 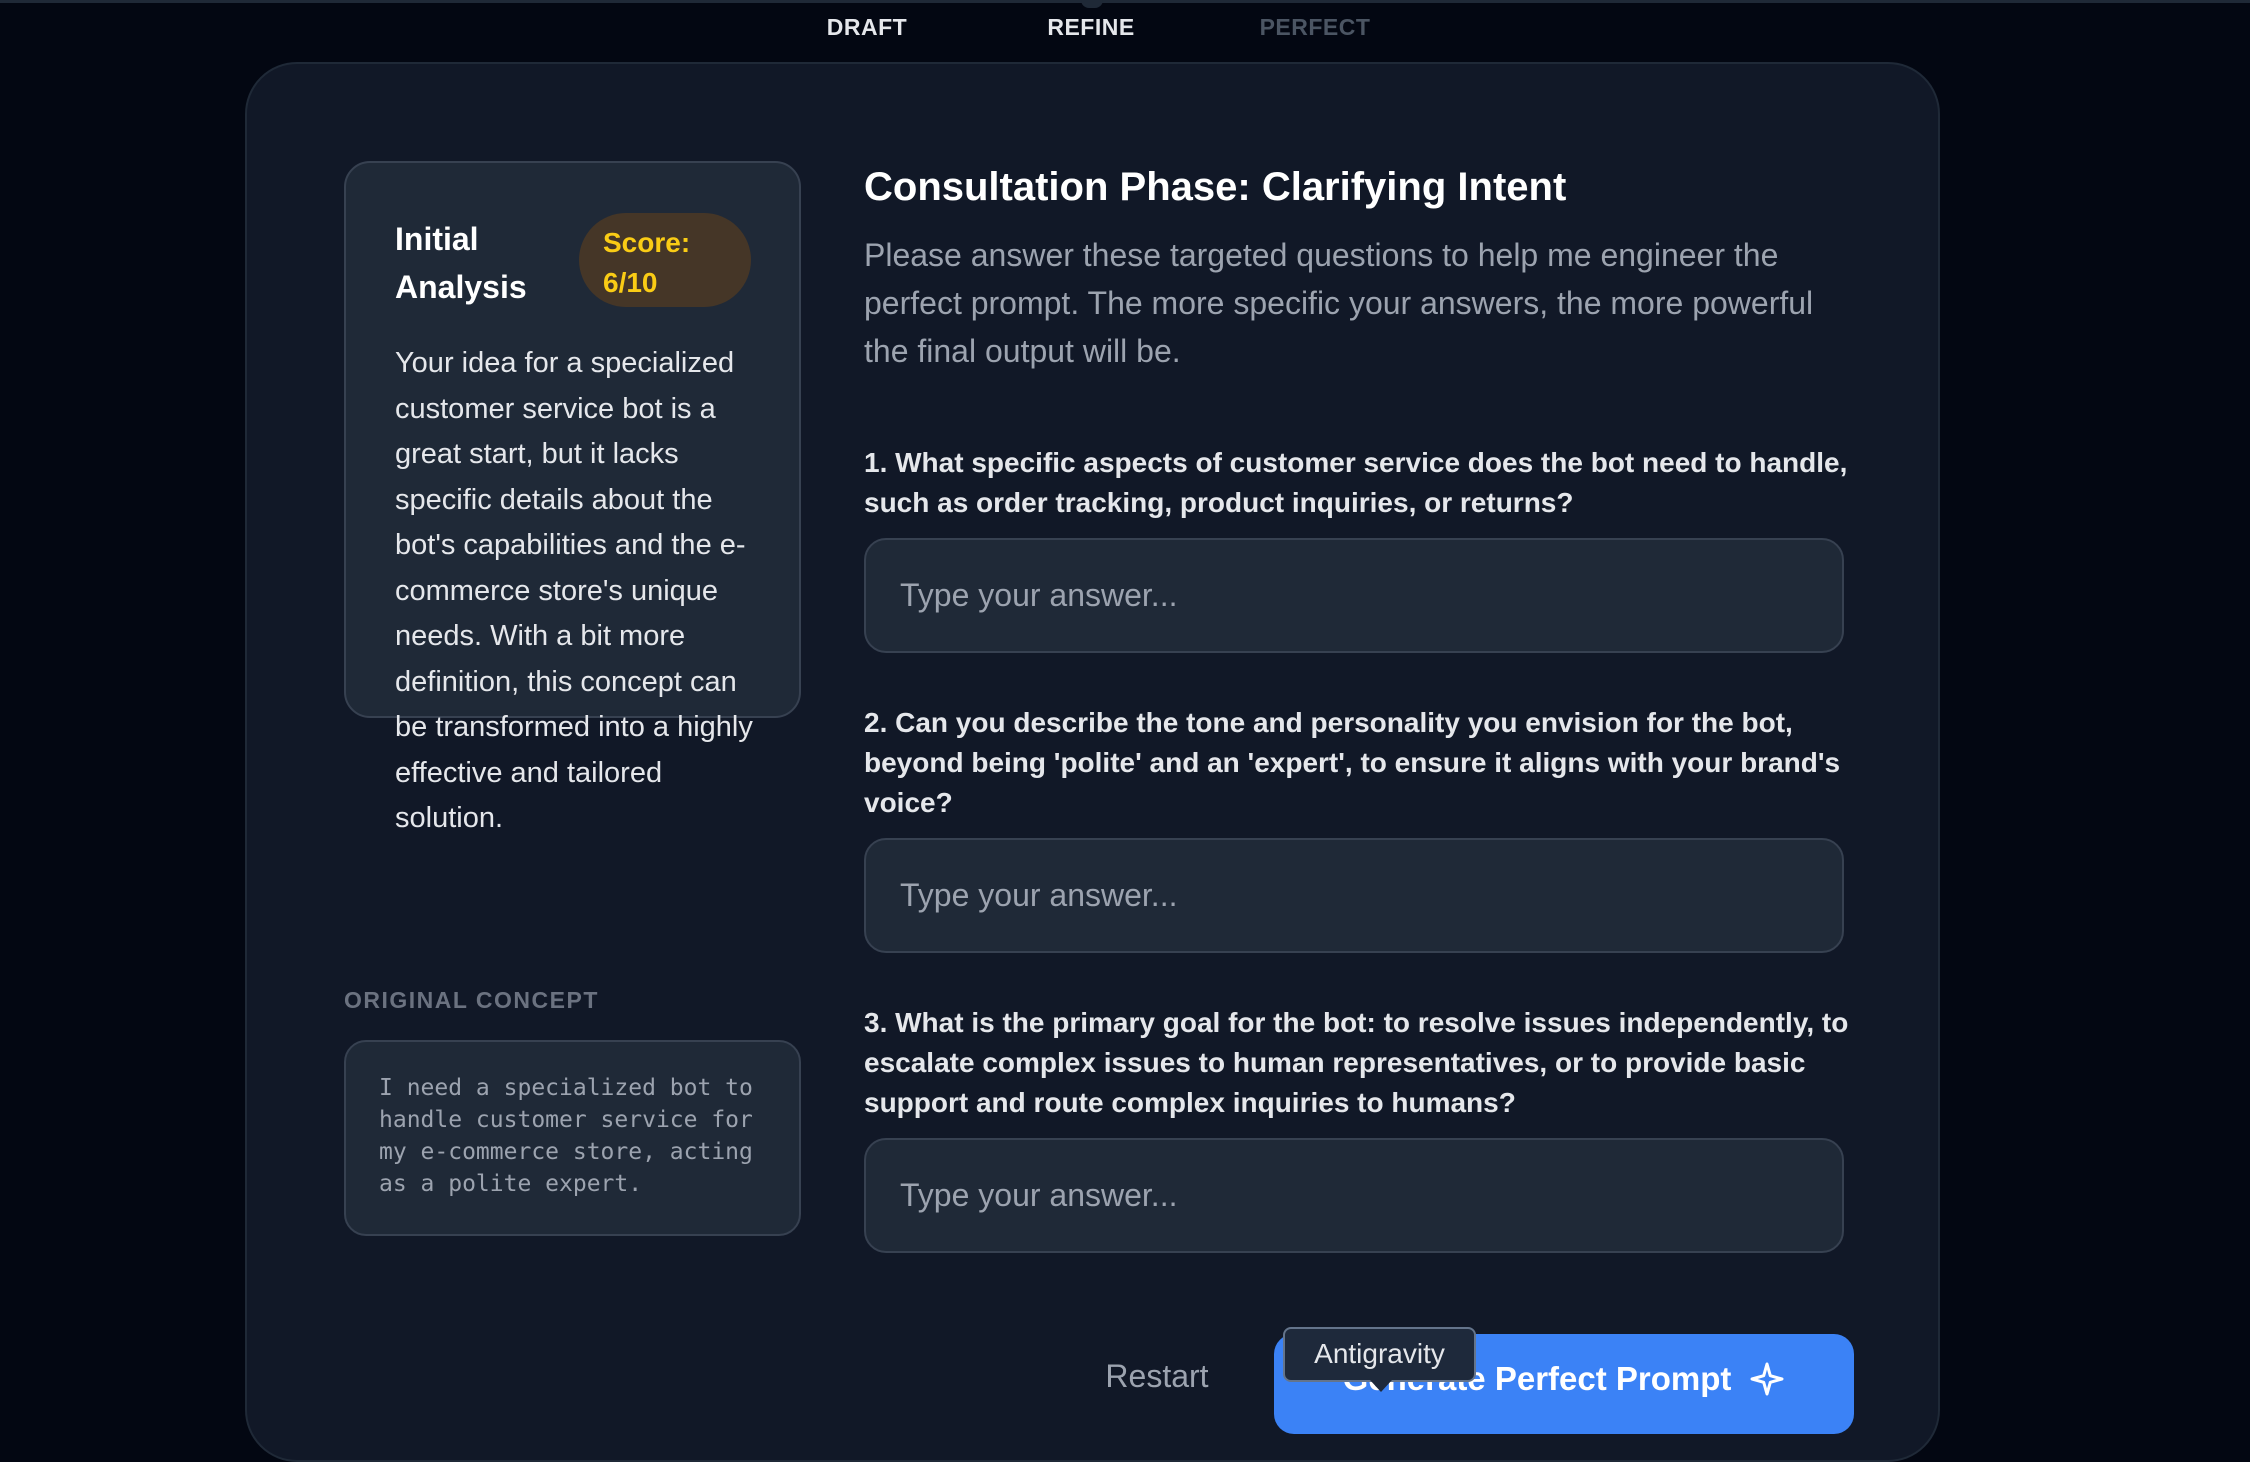 I want to click on answer-3-input, so click(x=1354, y=1195).